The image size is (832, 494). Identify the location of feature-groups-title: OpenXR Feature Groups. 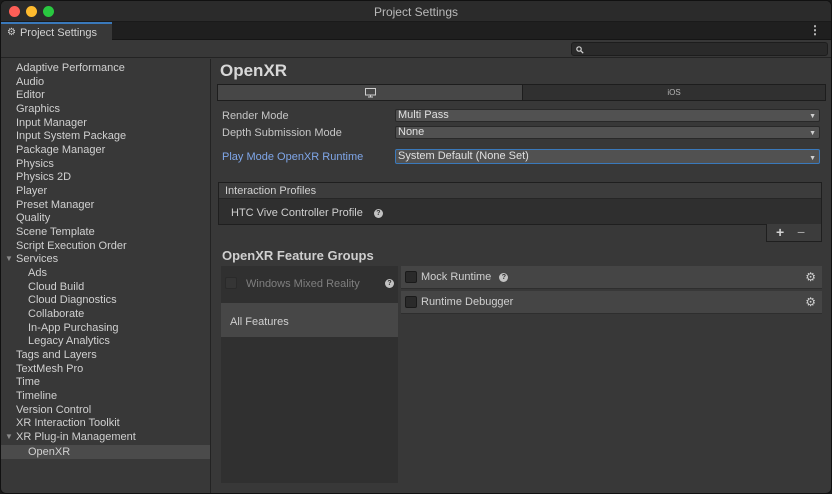
(298, 255).